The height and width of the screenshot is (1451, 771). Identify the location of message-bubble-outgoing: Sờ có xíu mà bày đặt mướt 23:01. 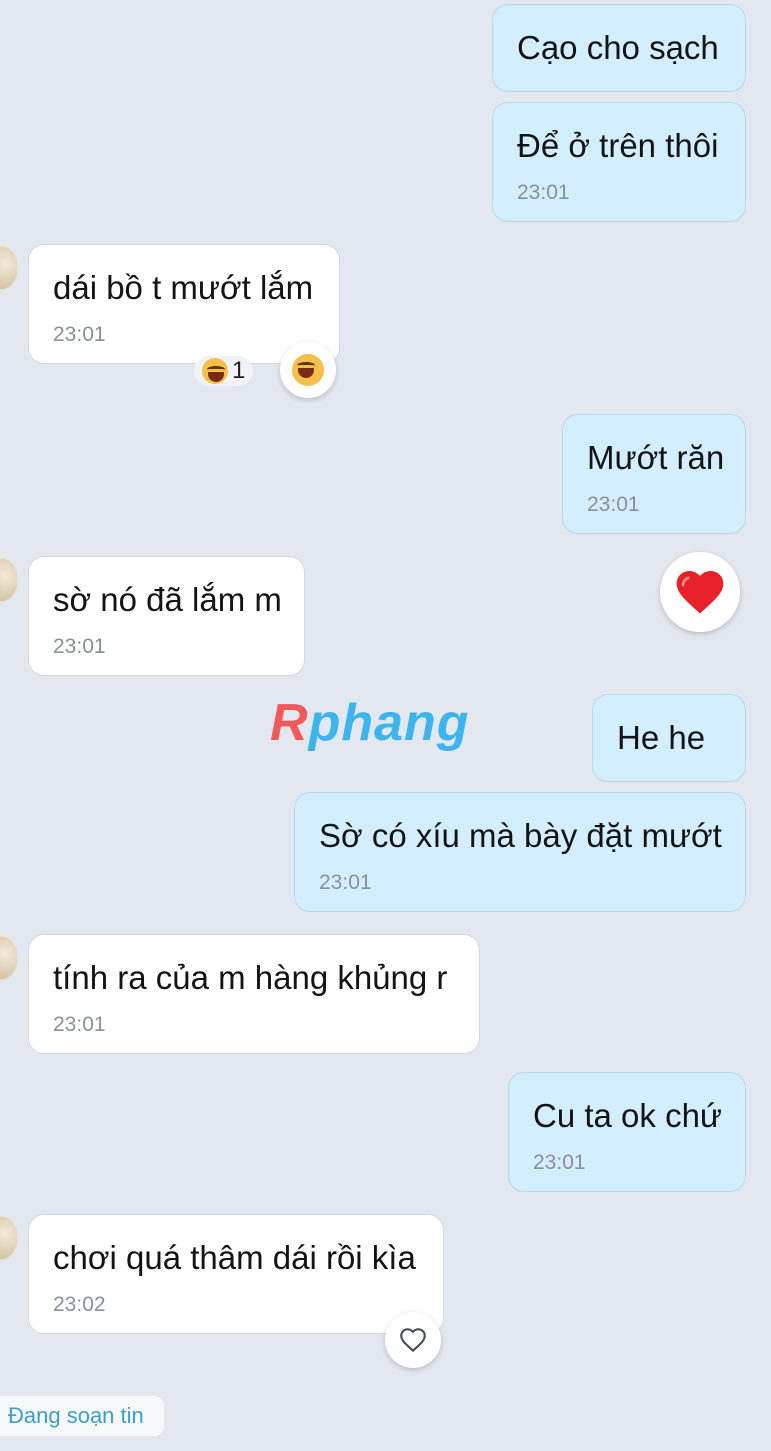
(520, 852).